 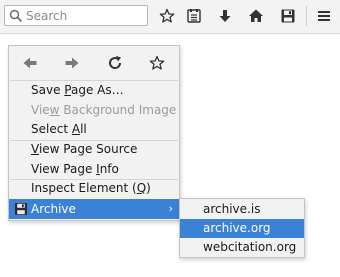 I want to click on menu-item-inspect-element: Inspect Element (Q), so click(x=94, y=188).